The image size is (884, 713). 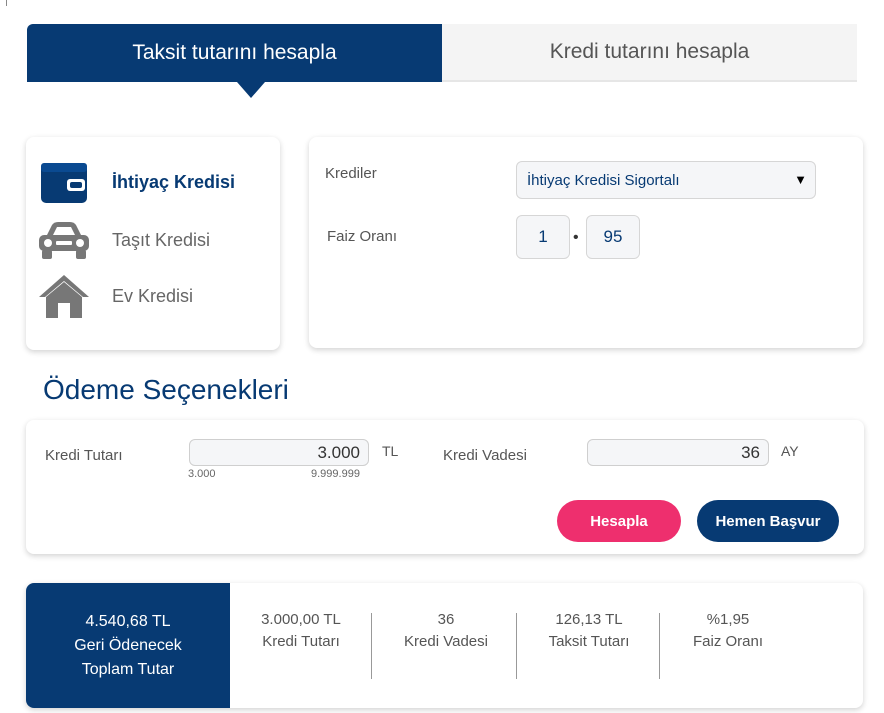 What do you see at coordinates (166, 389) in the screenshot?
I see `payment-options-title: Ödeme Seçenekleri` at bounding box center [166, 389].